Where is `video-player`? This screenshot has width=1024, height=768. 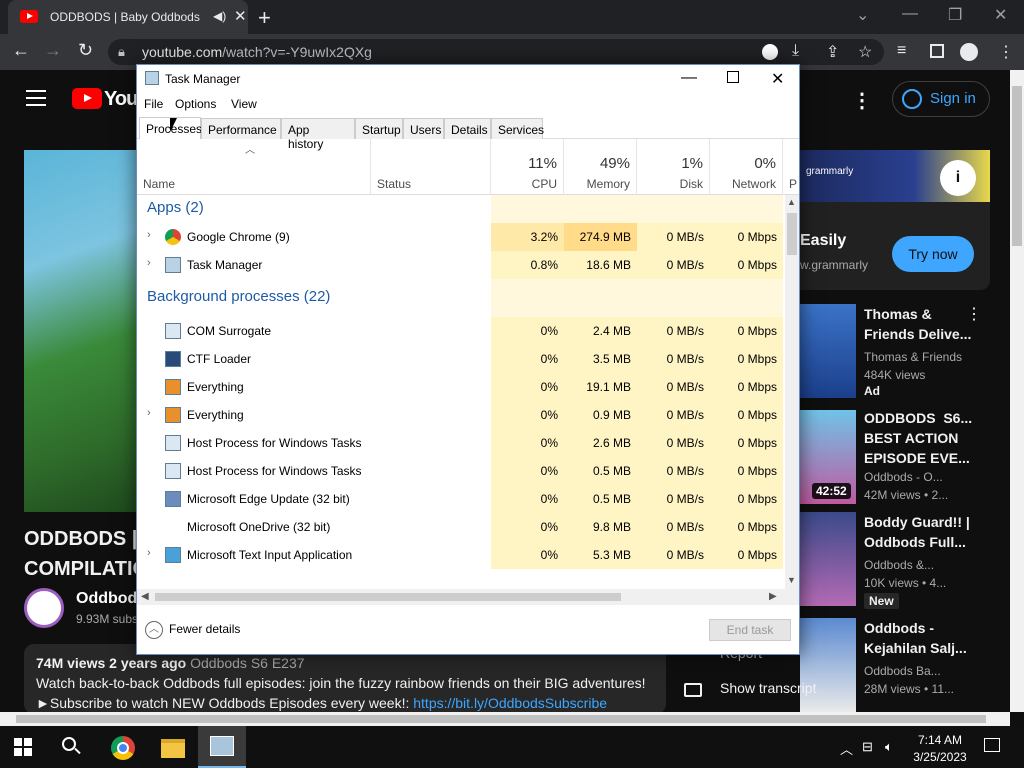
video-player is located at coordinates (80, 331).